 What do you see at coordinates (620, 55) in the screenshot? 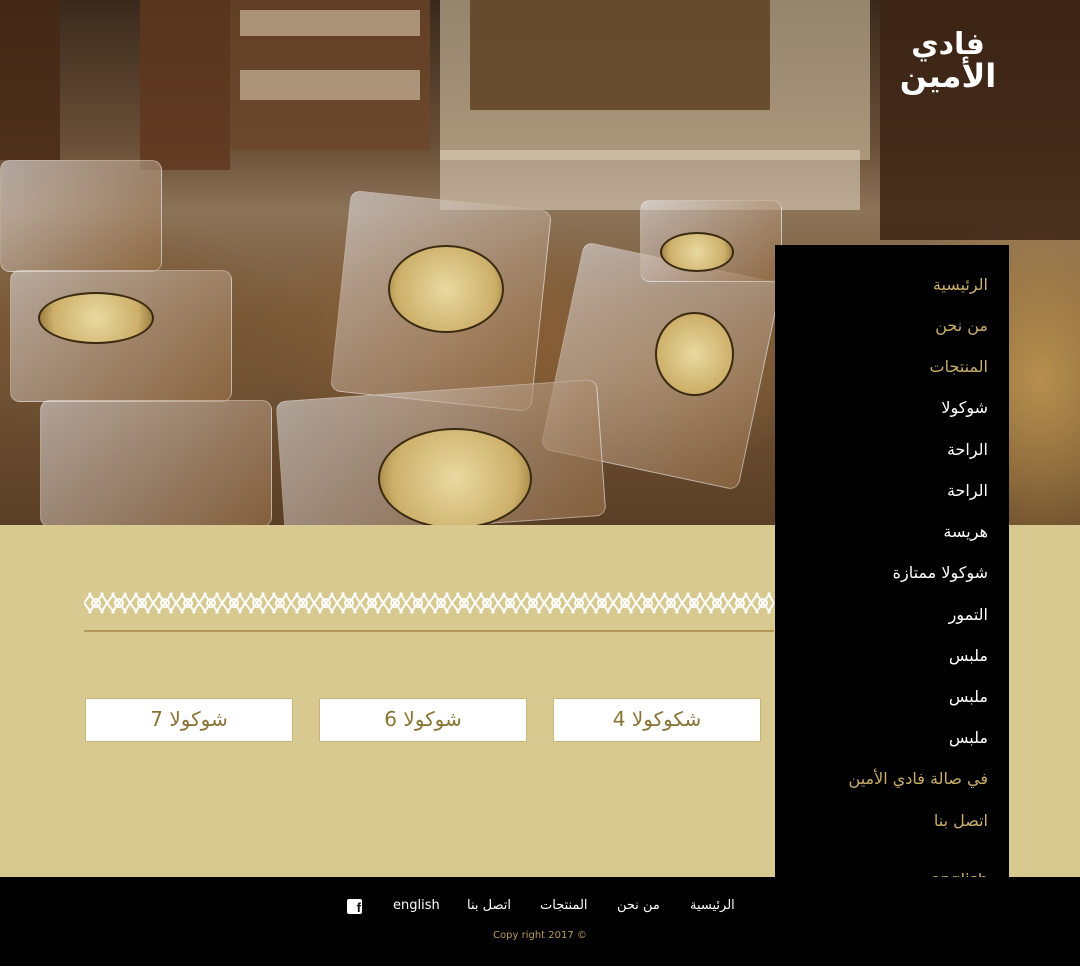
I see `display-cabinet` at bounding box center [620, 55].